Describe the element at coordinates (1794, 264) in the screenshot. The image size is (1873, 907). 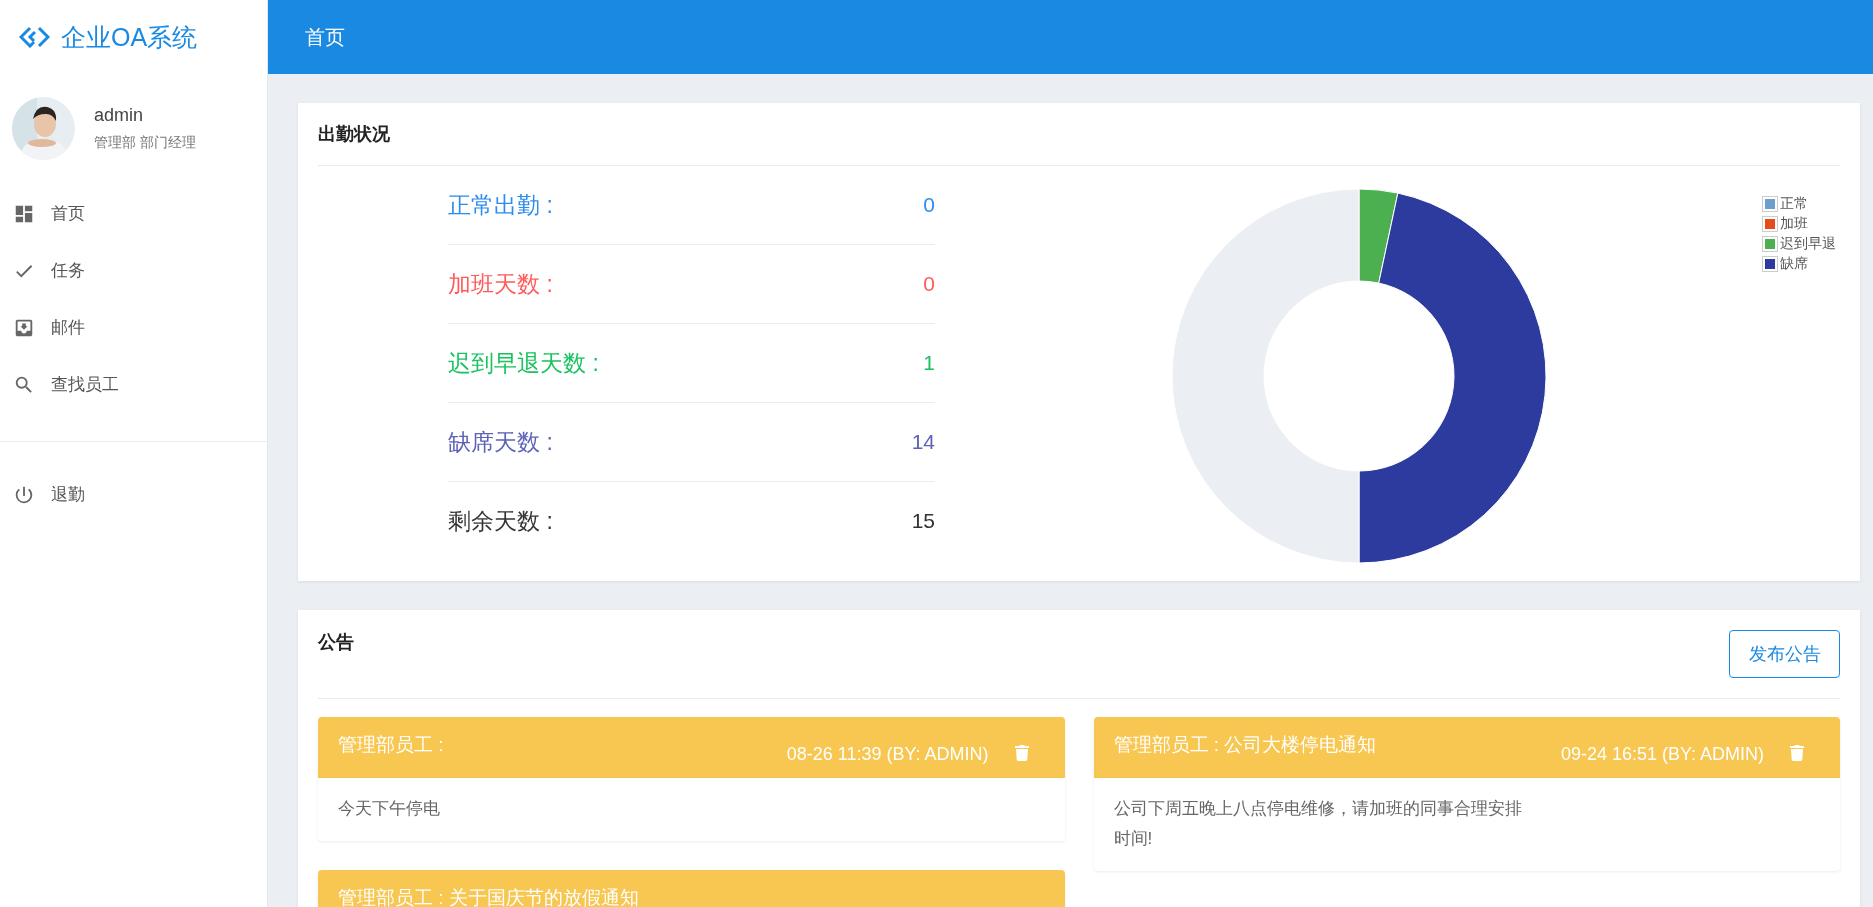
I see `legend-label: 缺席` at that location.